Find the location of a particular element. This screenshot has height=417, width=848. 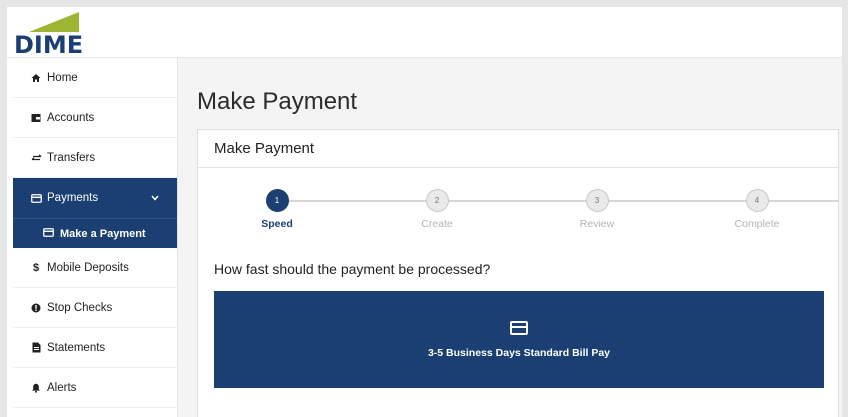

wallet-icon is located at coordinates (36, 118).